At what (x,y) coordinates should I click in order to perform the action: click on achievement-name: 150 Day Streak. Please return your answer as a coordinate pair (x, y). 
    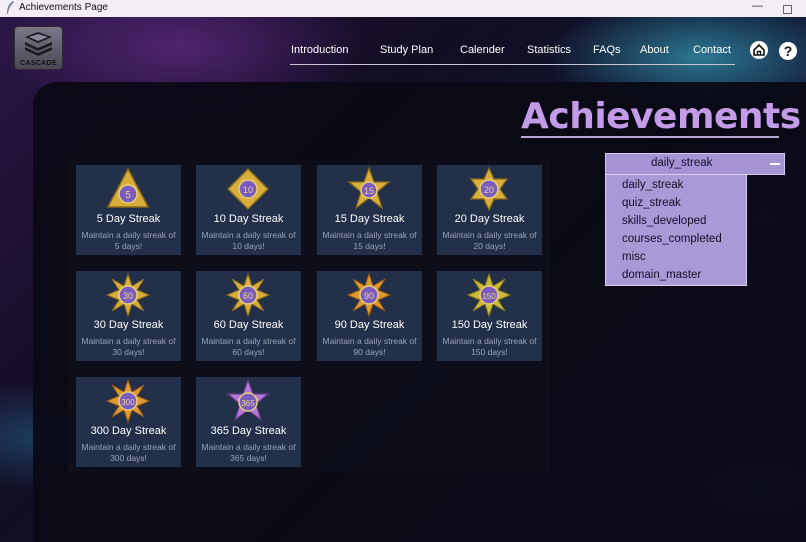
    Looking at the image, I should click on (489, 325).